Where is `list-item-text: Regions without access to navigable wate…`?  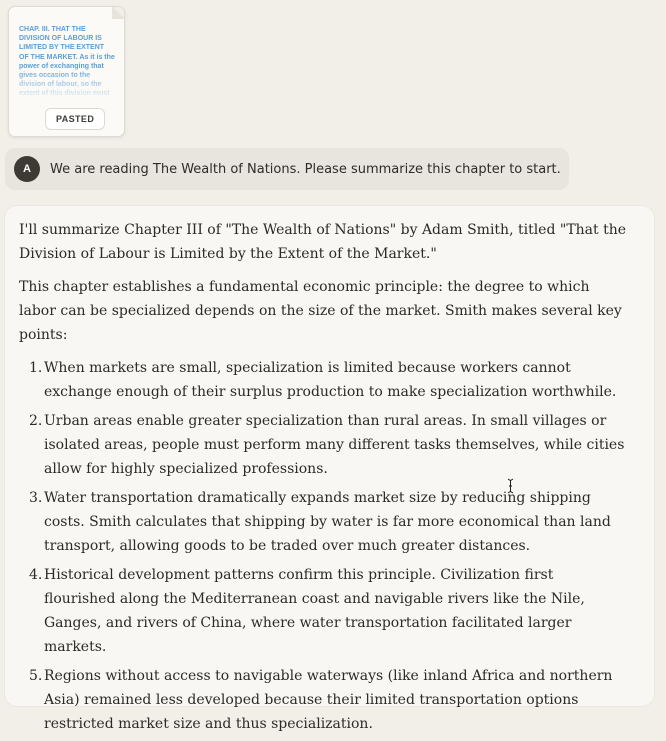 list-item-text: Regions without access to navigable wate… is located at coordinates (328, 700).